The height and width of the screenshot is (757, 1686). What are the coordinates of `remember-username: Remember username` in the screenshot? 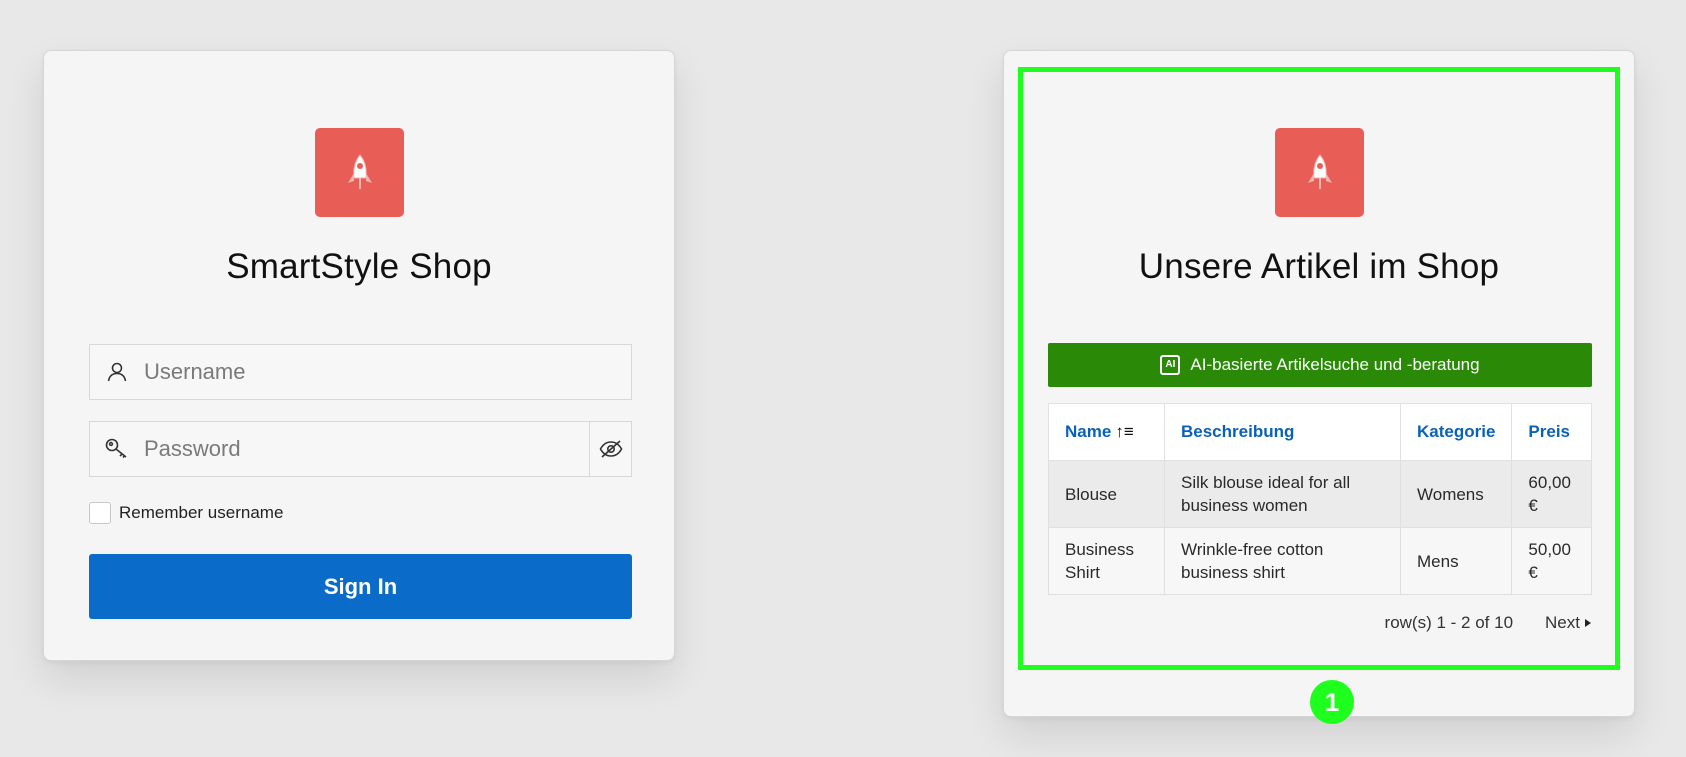 It's located at (186, 513).